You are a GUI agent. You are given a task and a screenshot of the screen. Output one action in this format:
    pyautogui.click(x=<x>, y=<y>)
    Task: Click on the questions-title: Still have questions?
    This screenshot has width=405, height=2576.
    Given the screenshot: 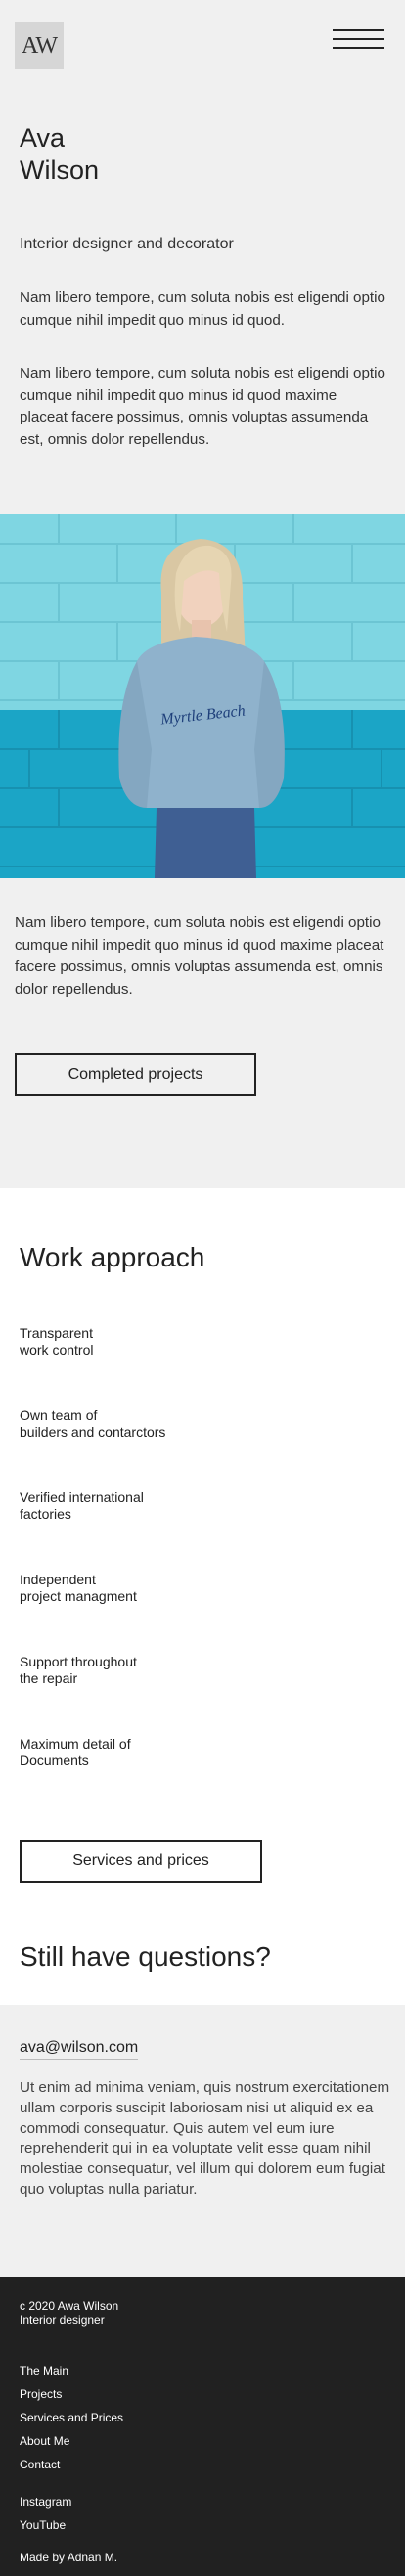 What is the action you would take?
    pyautogui.click(x=145, y=1956)
    